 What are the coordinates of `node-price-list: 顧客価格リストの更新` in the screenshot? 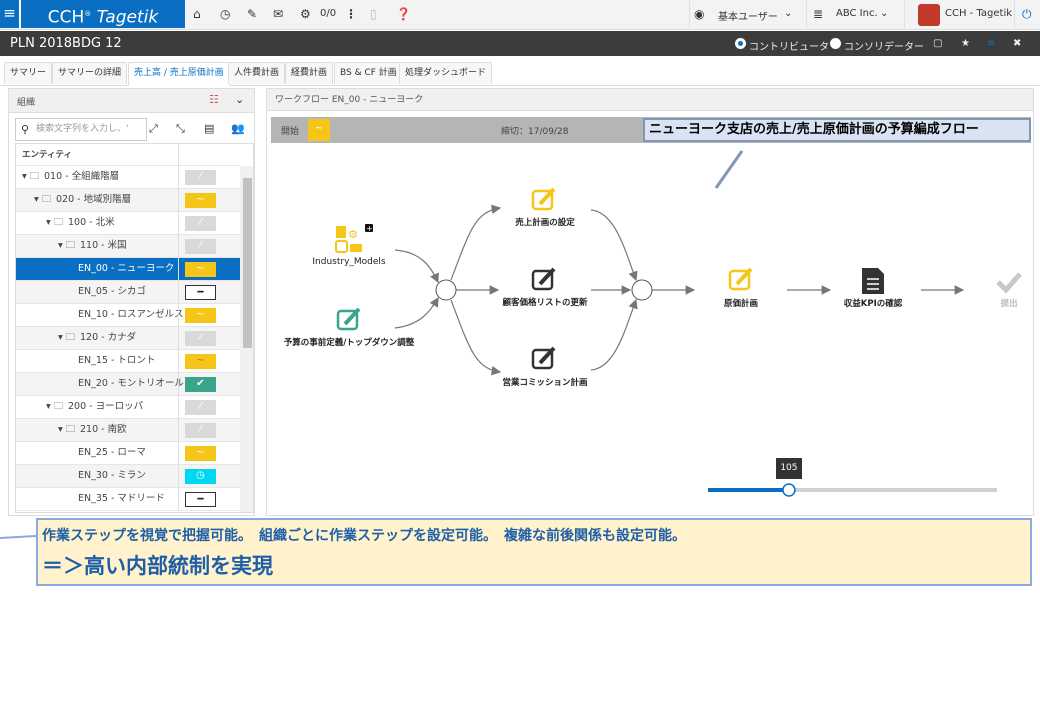 It's located at (545, 302).